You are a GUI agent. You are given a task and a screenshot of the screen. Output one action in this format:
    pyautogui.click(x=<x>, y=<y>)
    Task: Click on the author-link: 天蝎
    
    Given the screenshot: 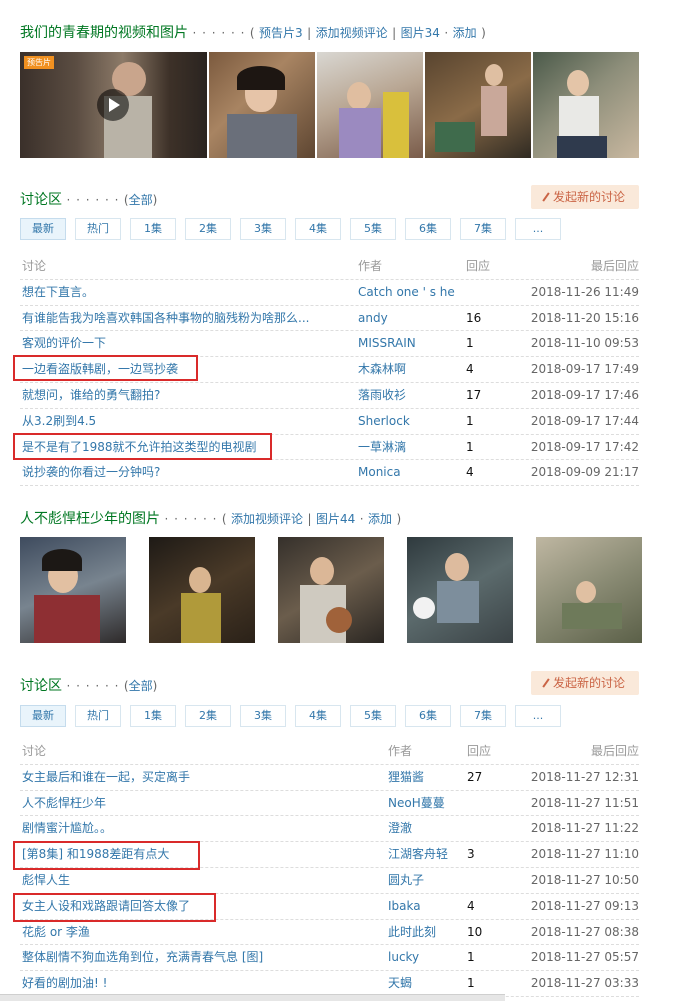 What is the action you would take?
    pyautogui.click(x=400, y=983)
    